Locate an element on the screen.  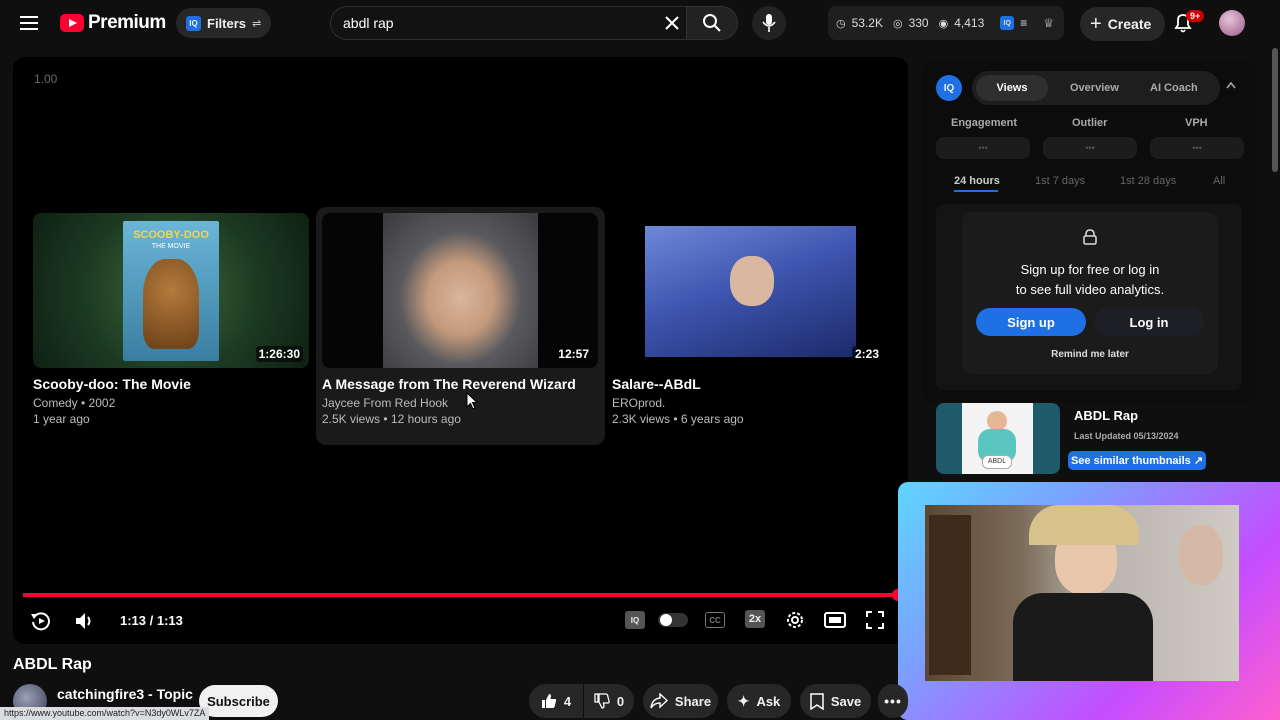
microphone-icon is located at coordinates (769, 23).